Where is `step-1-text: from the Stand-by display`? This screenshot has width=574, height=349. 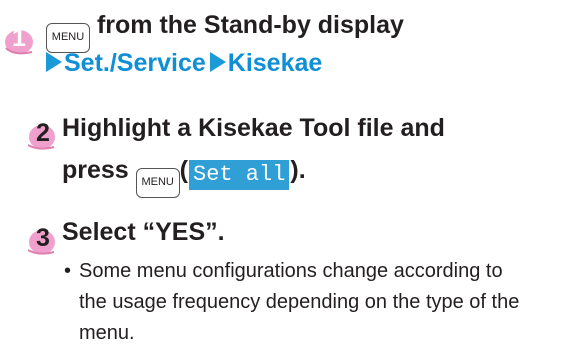
step-1-text: from the Stand-by display is located at coordinates (250, 25).